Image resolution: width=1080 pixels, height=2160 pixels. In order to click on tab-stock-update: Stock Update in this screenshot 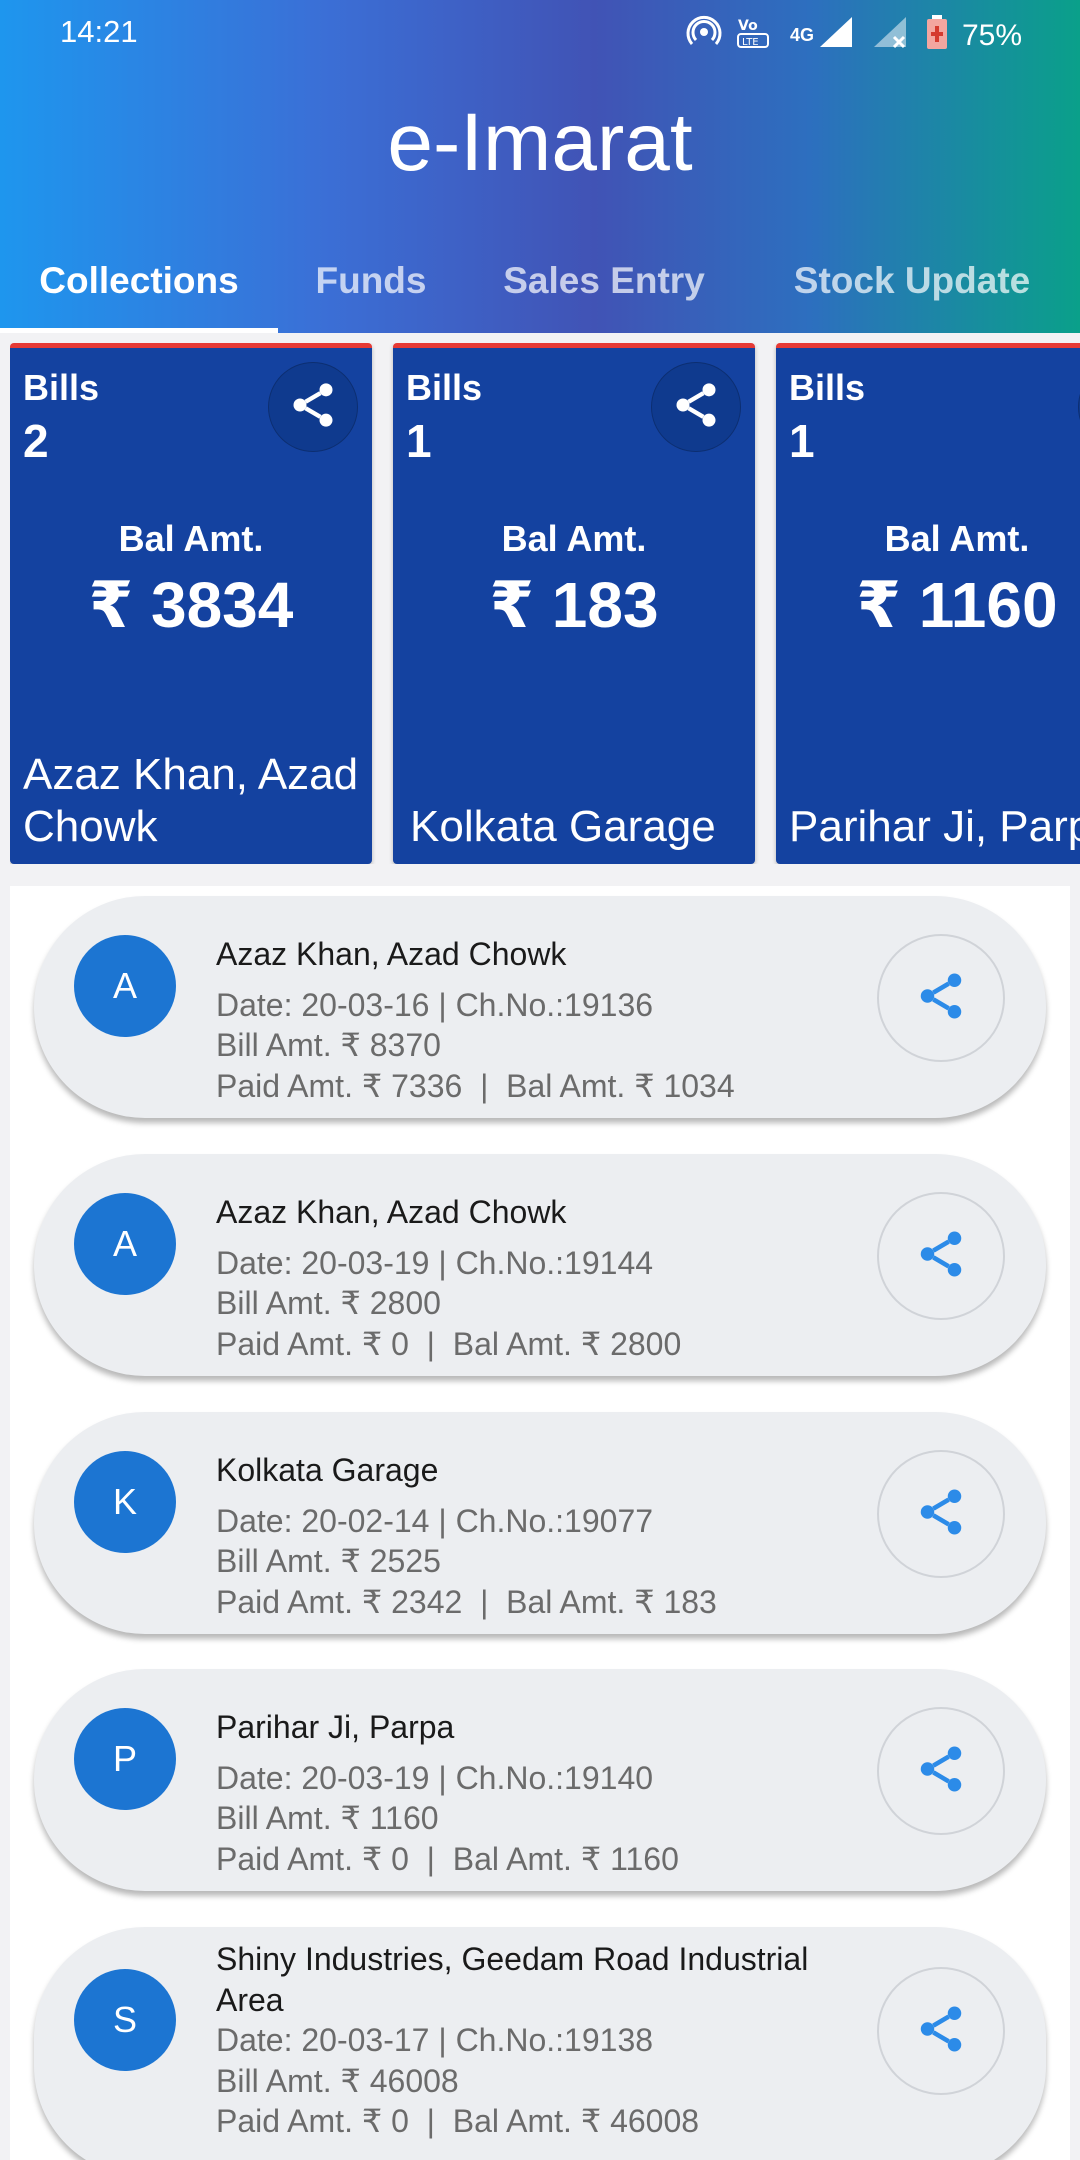, I will do `click(912, 280)`.